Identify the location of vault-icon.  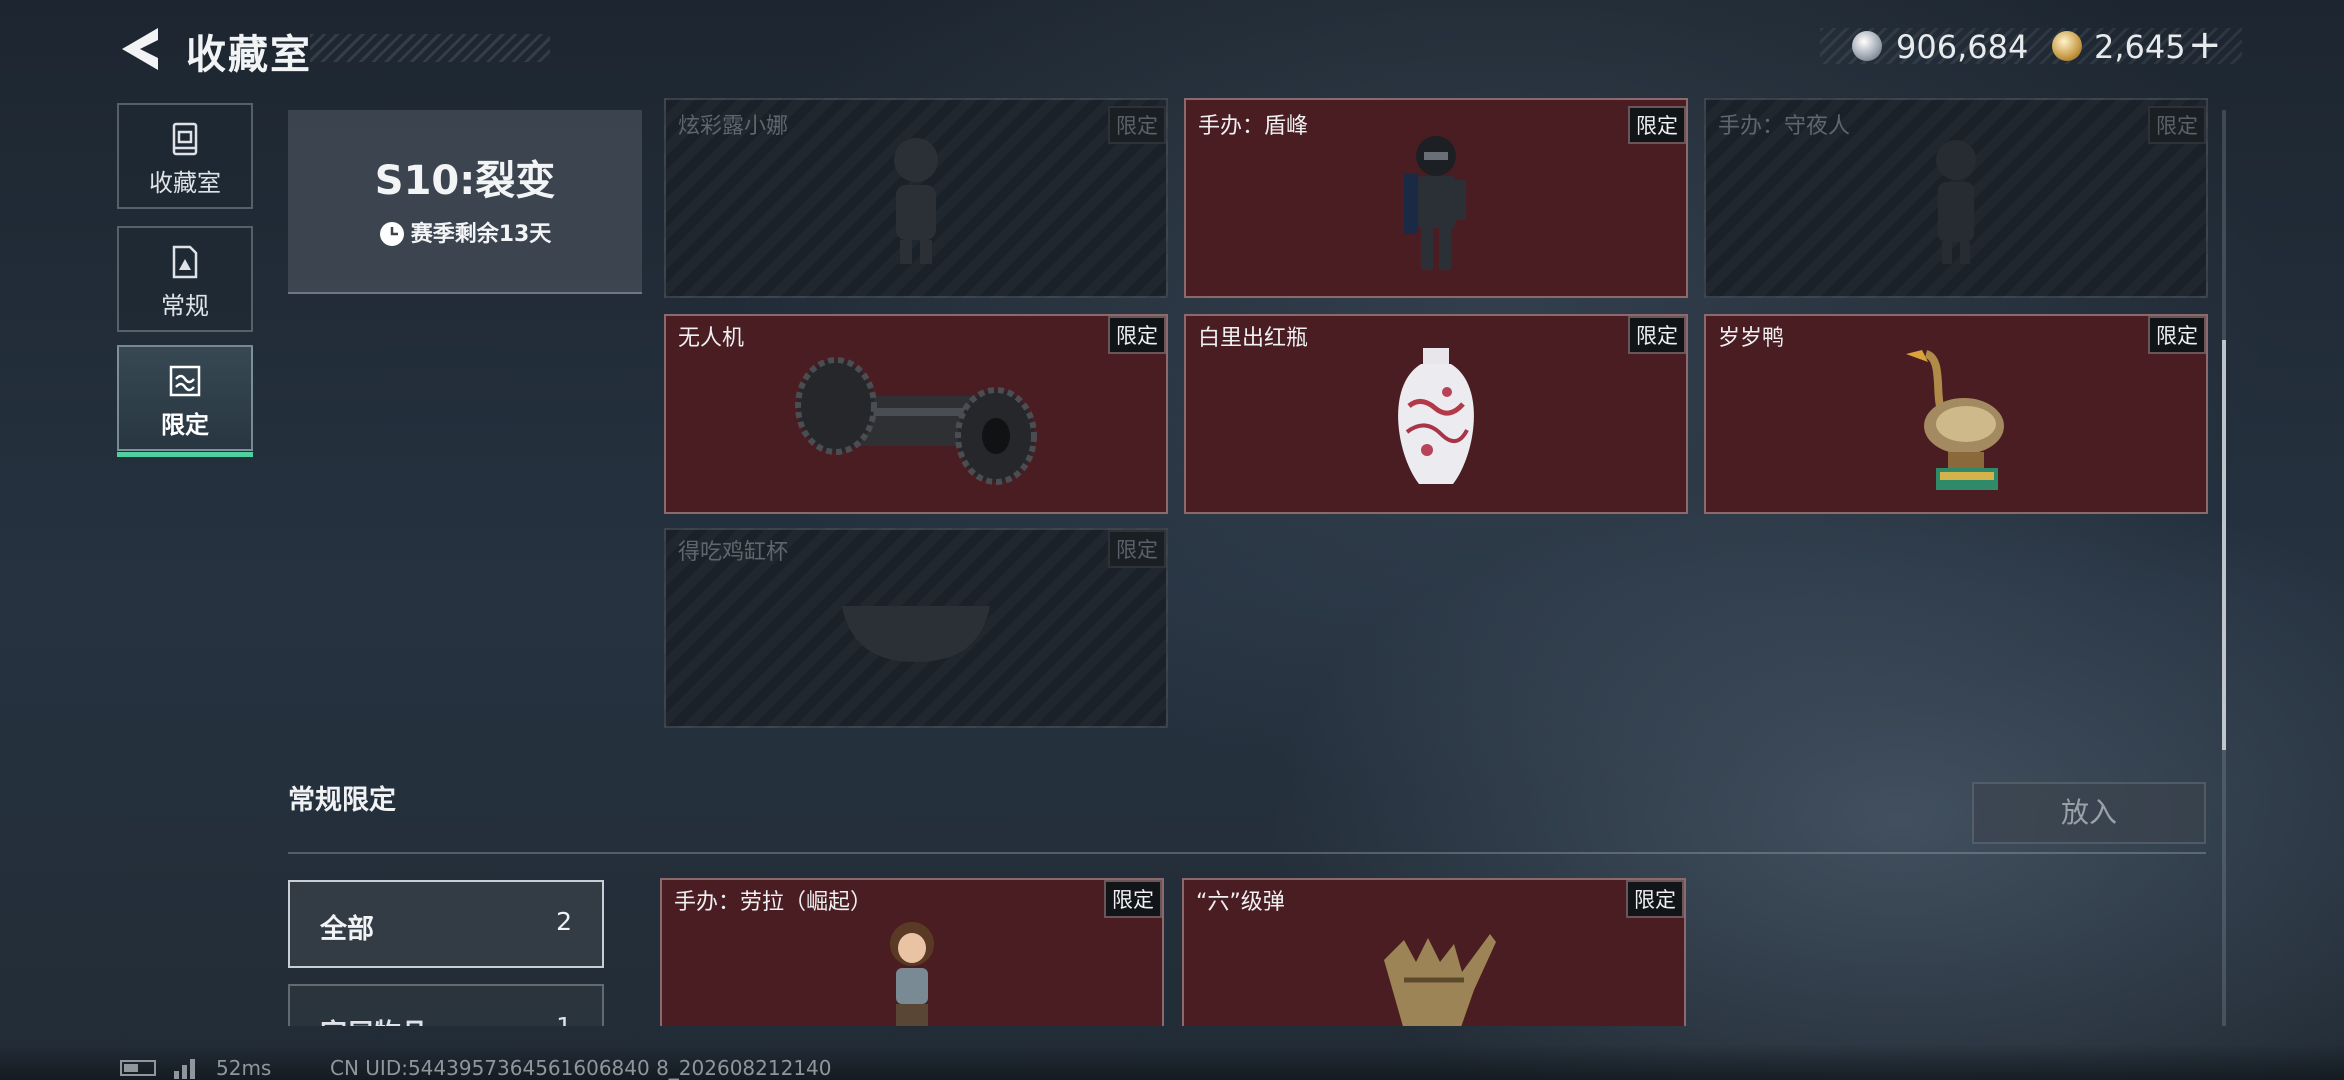
(185, 139).